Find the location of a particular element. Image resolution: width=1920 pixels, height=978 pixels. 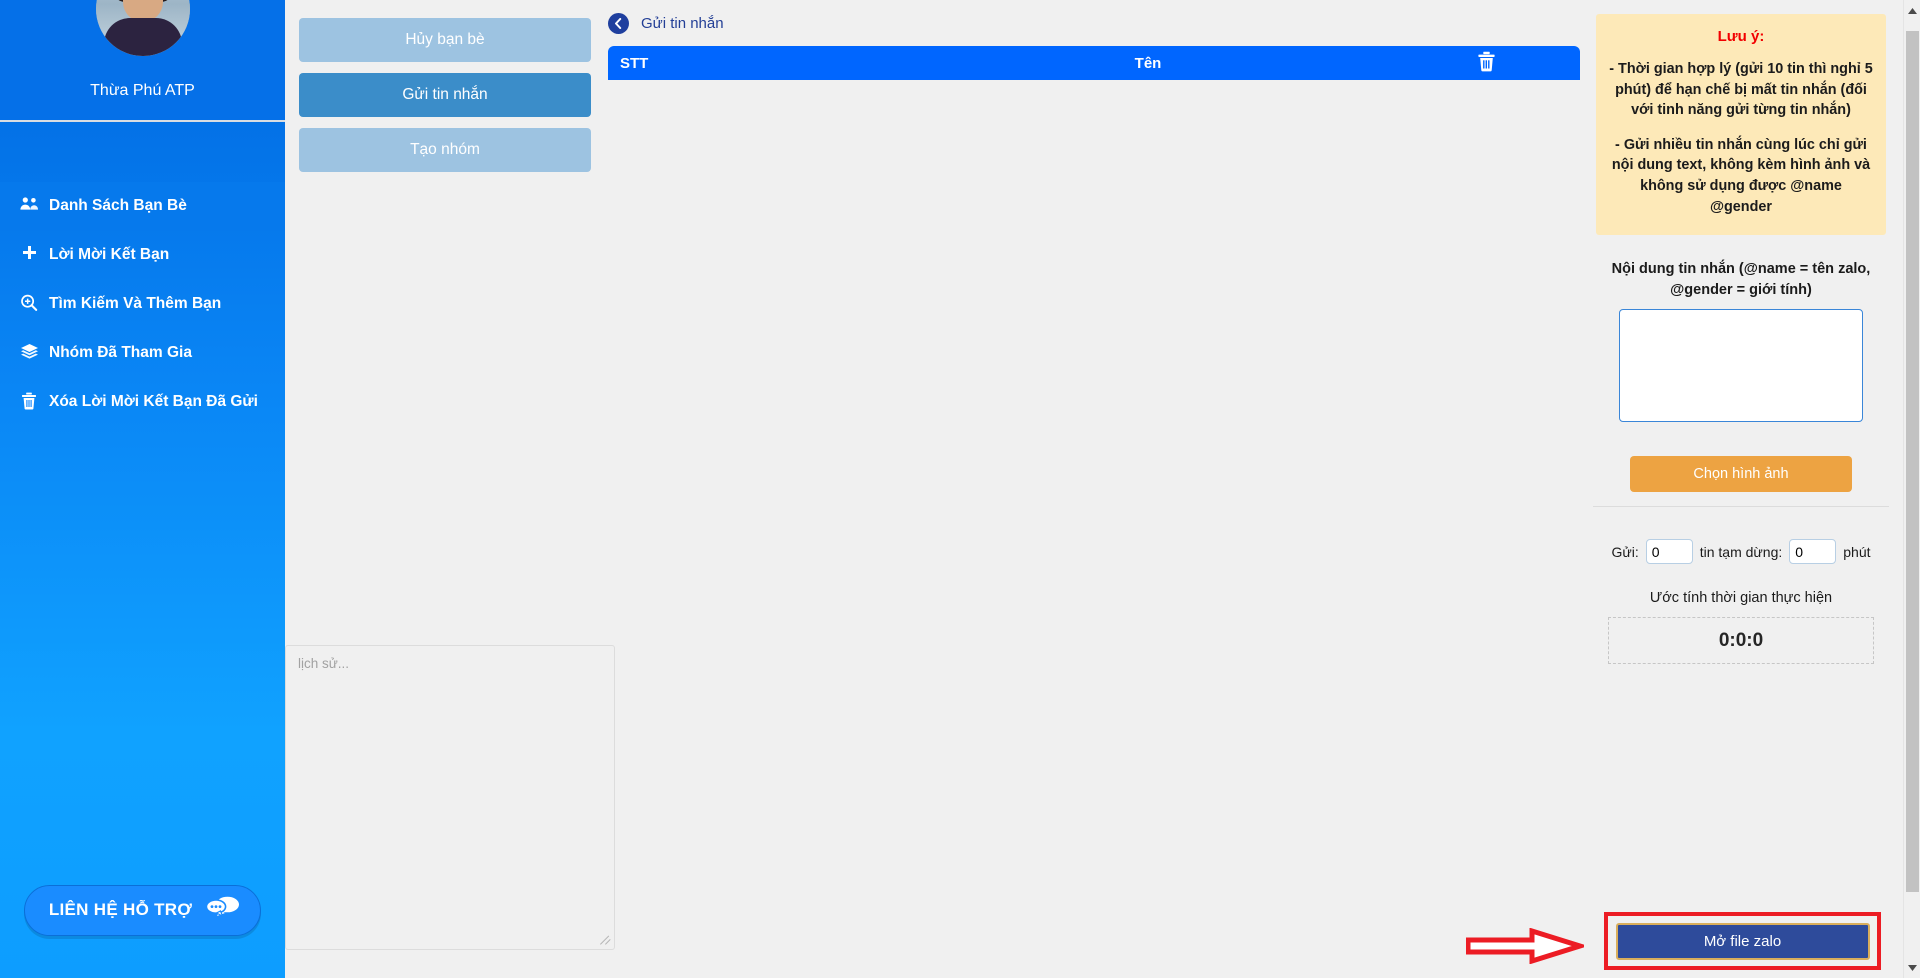

rate-row: Gửi: tin tạm dừng: phút is located at coordinates (1741, 552).